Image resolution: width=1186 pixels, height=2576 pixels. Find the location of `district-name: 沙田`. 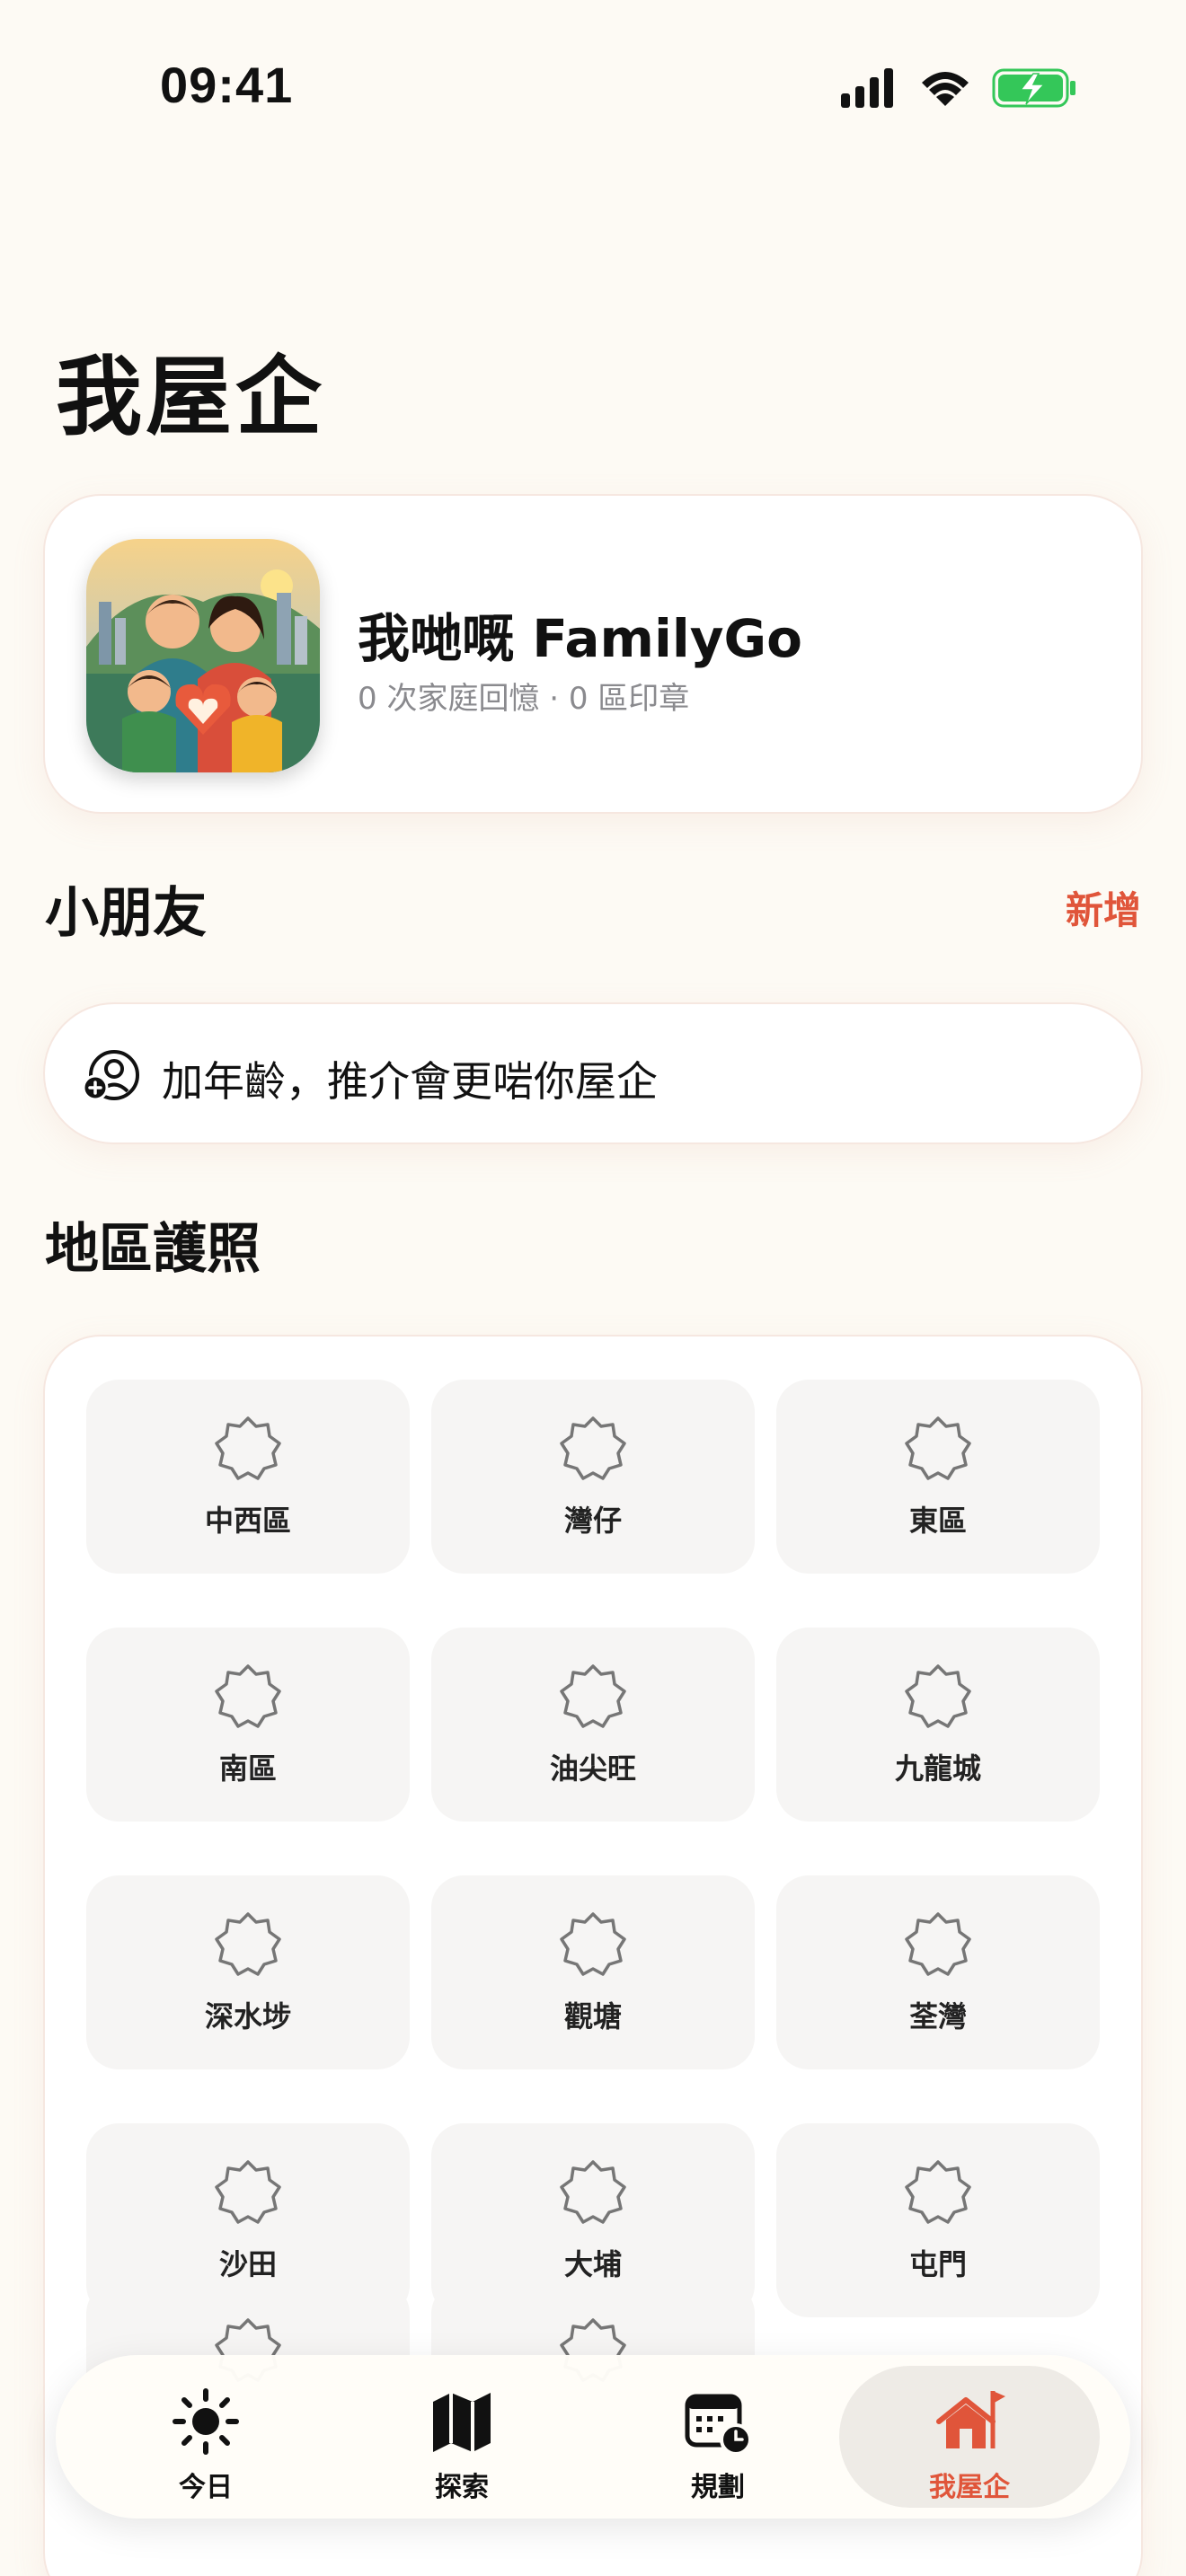

district-name: 沙田 is located at coordinates (247, 2264).